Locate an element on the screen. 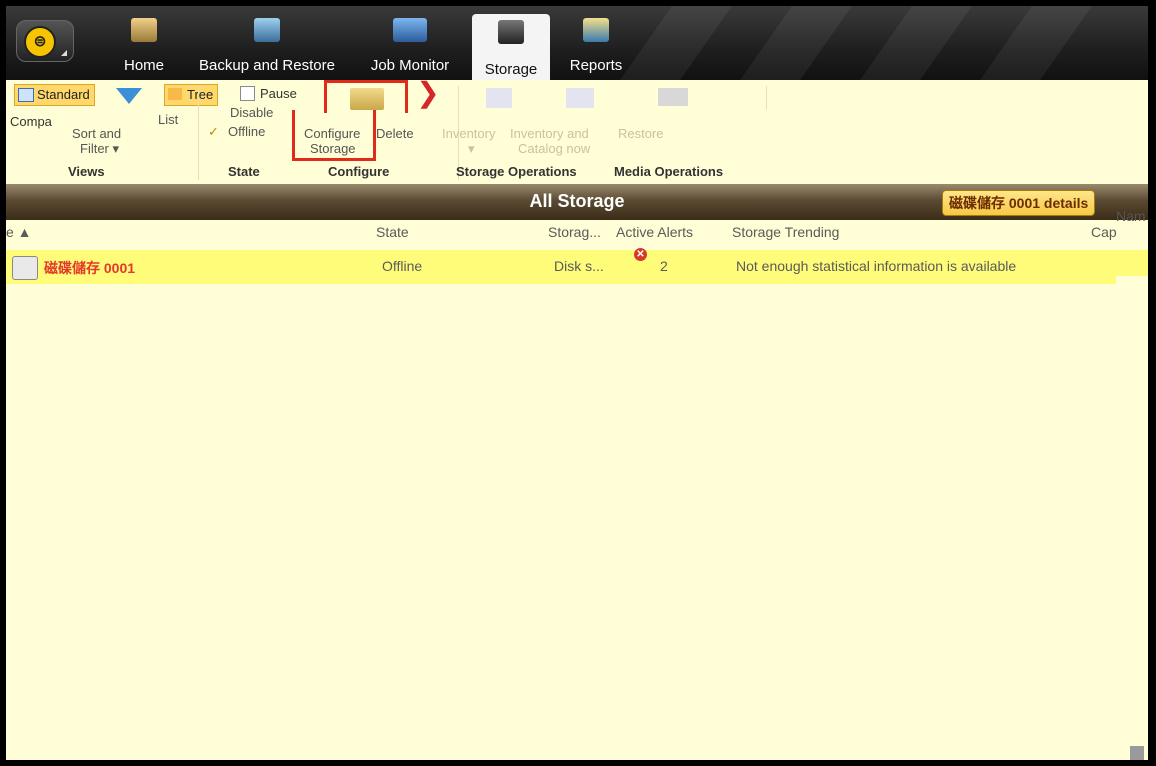 The width and height of the screenshot is (1156, 766). sort-filter-icon is located at coordinates (129, 96).